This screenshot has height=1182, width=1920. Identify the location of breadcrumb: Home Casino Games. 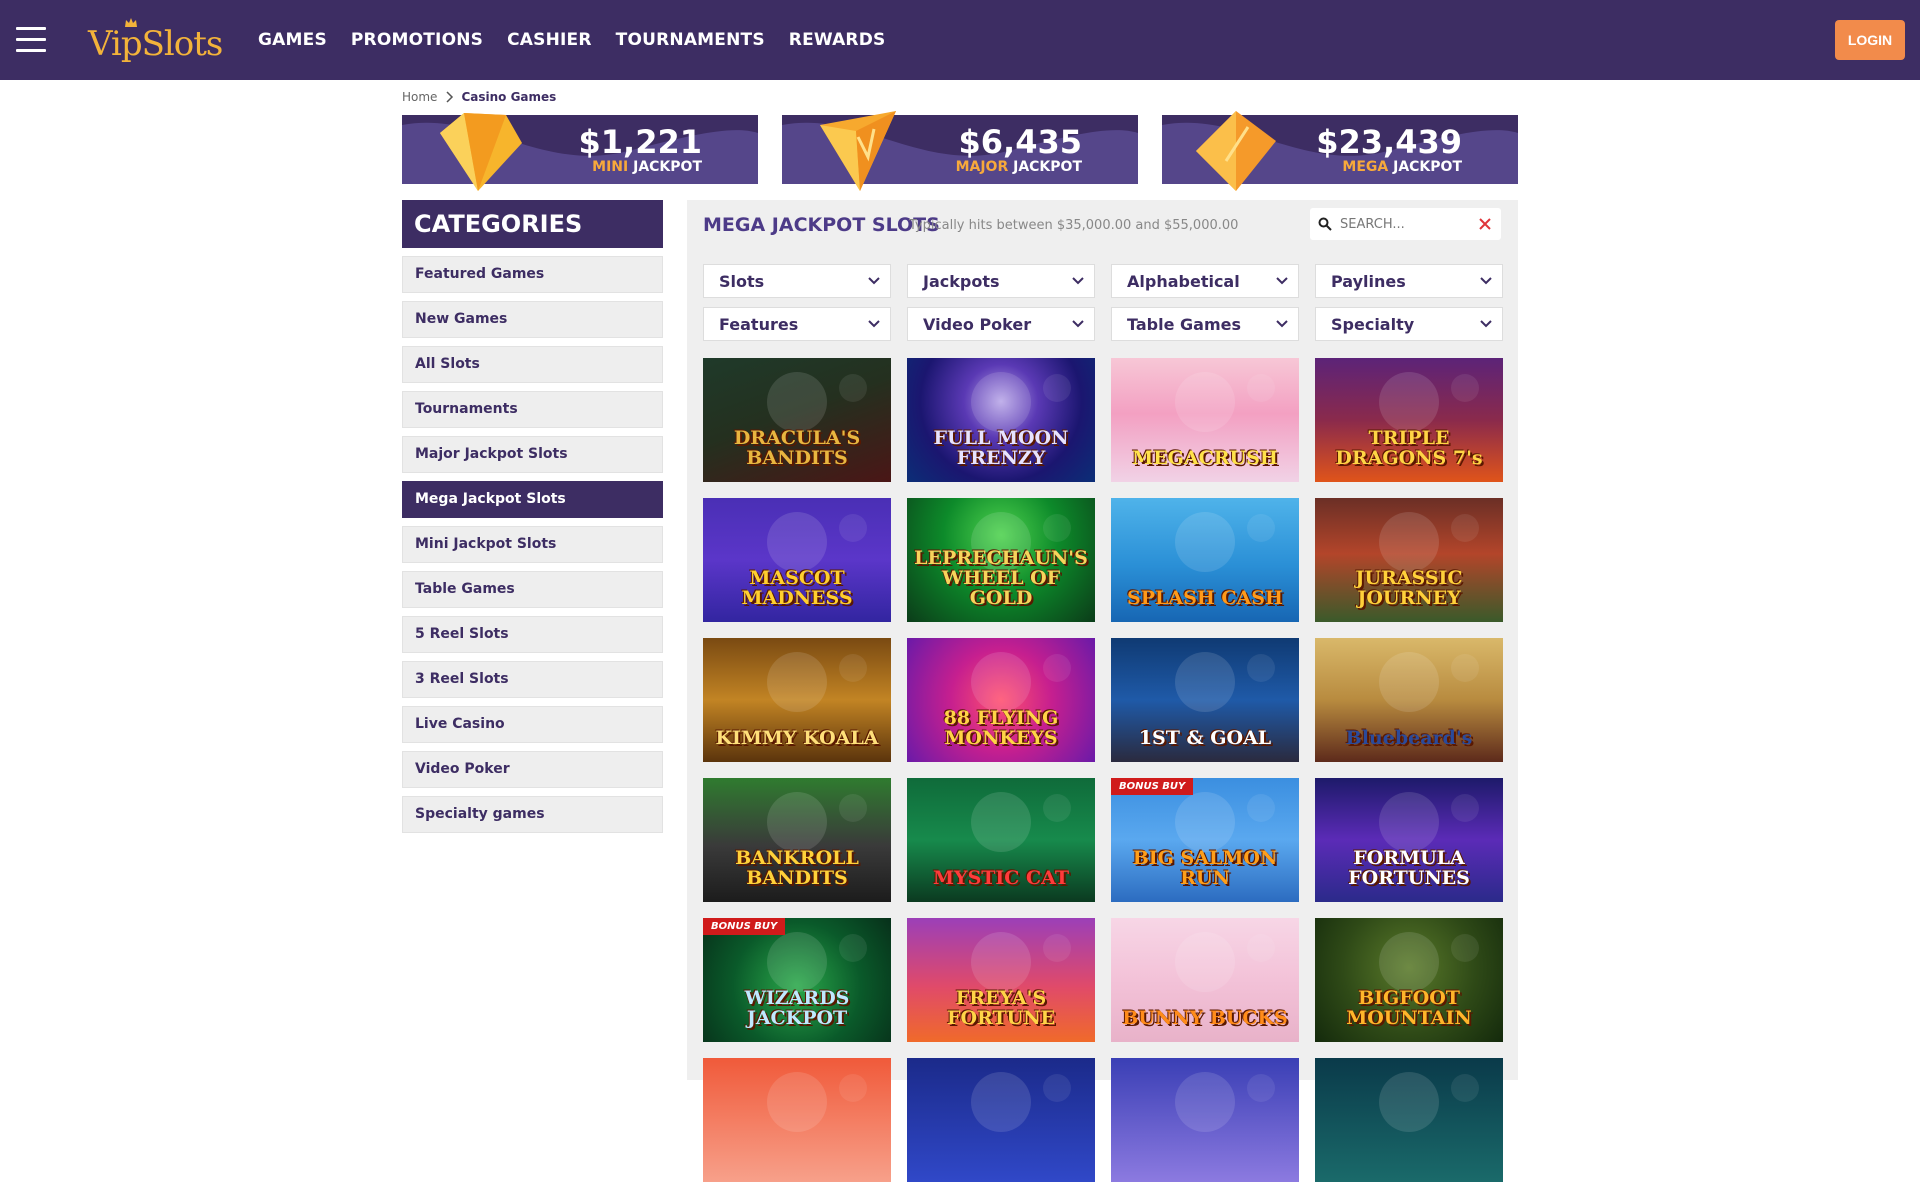
(479, 97).